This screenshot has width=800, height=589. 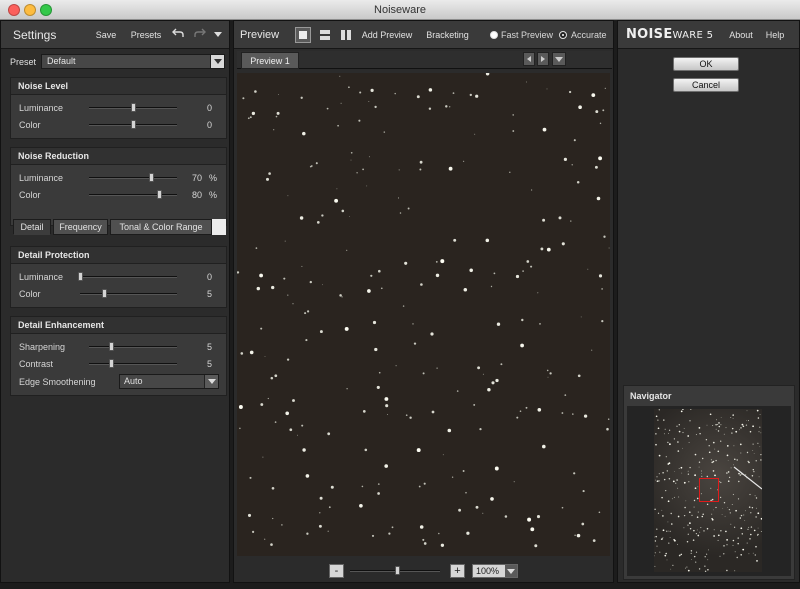 What do you see at coordinates (325, 35) in the screenshot?
I see `split-horizontal-icon` at bounding box center [325, 35].